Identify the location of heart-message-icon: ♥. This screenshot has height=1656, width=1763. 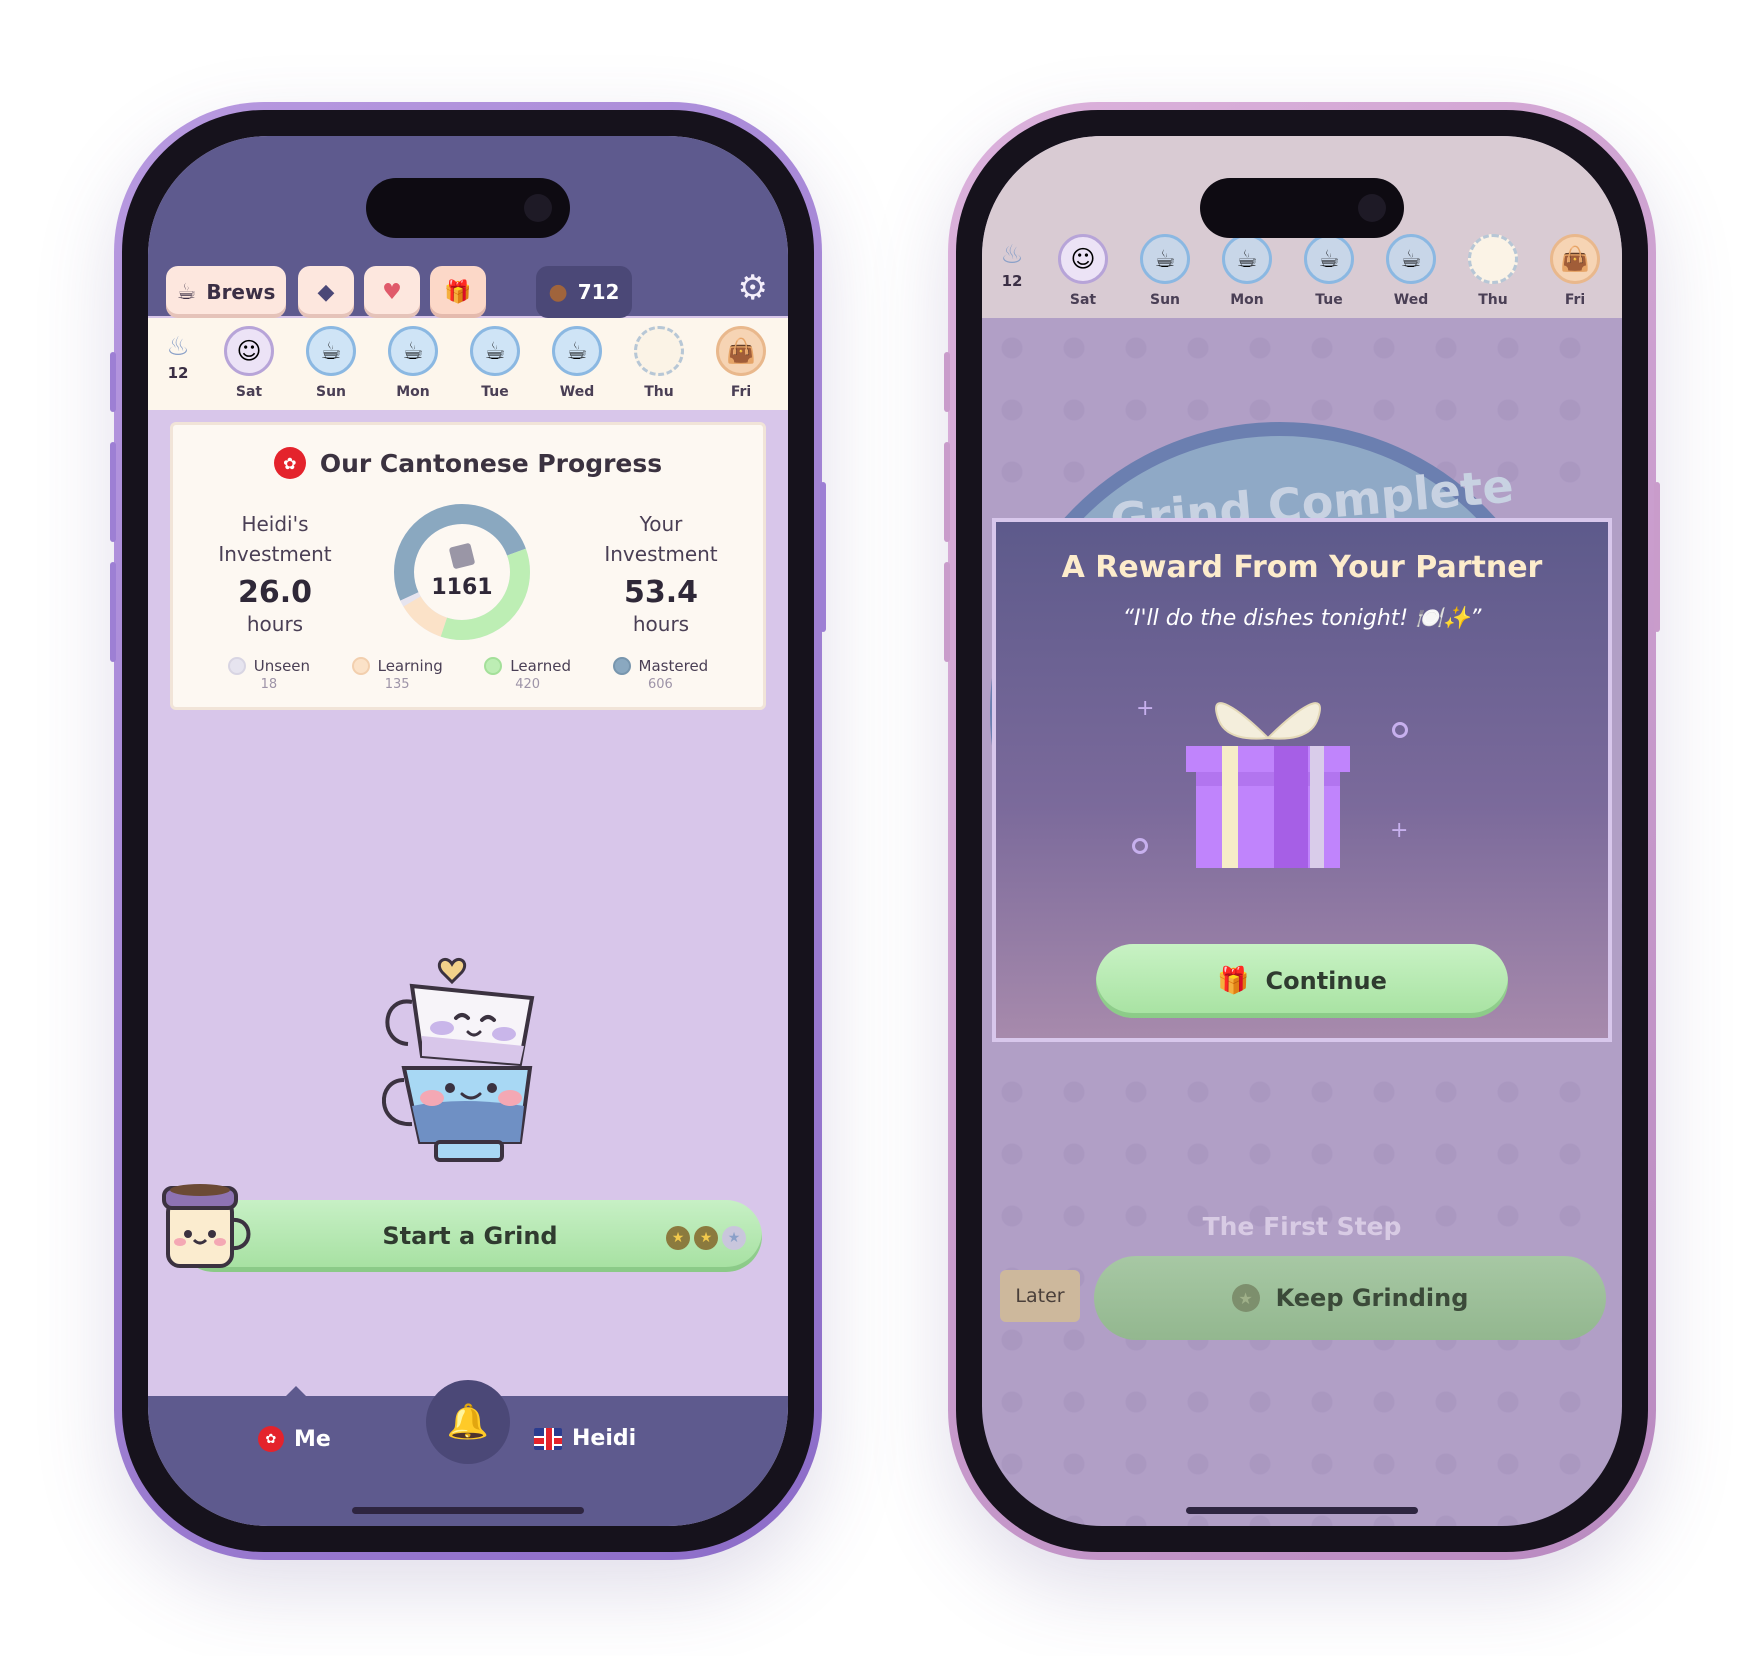
(392, 292).